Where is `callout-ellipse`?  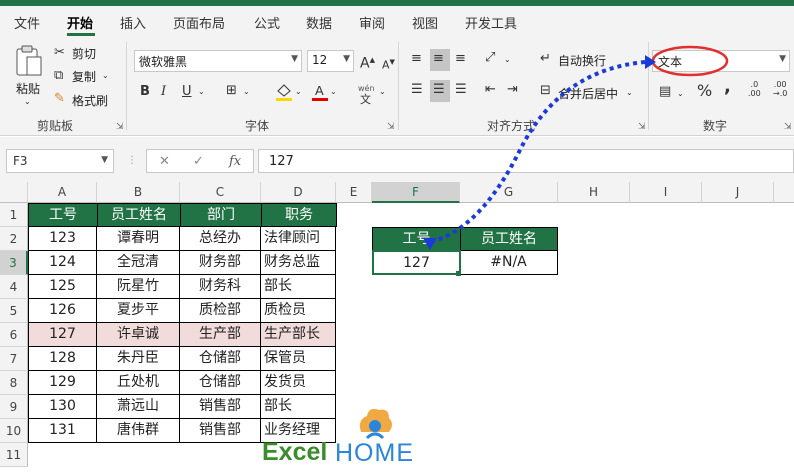 callout-ellipse is located at coordinates (690, 61).